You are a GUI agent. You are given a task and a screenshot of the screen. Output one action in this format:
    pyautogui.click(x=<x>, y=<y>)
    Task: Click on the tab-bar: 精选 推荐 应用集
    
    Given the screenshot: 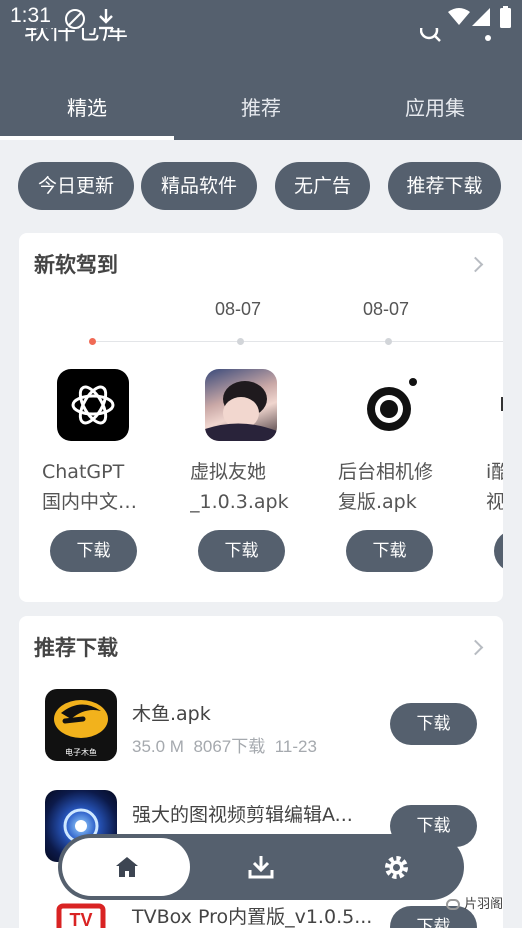 What is the action you would take?
    pyautogui.click(x=261, y=107)
    